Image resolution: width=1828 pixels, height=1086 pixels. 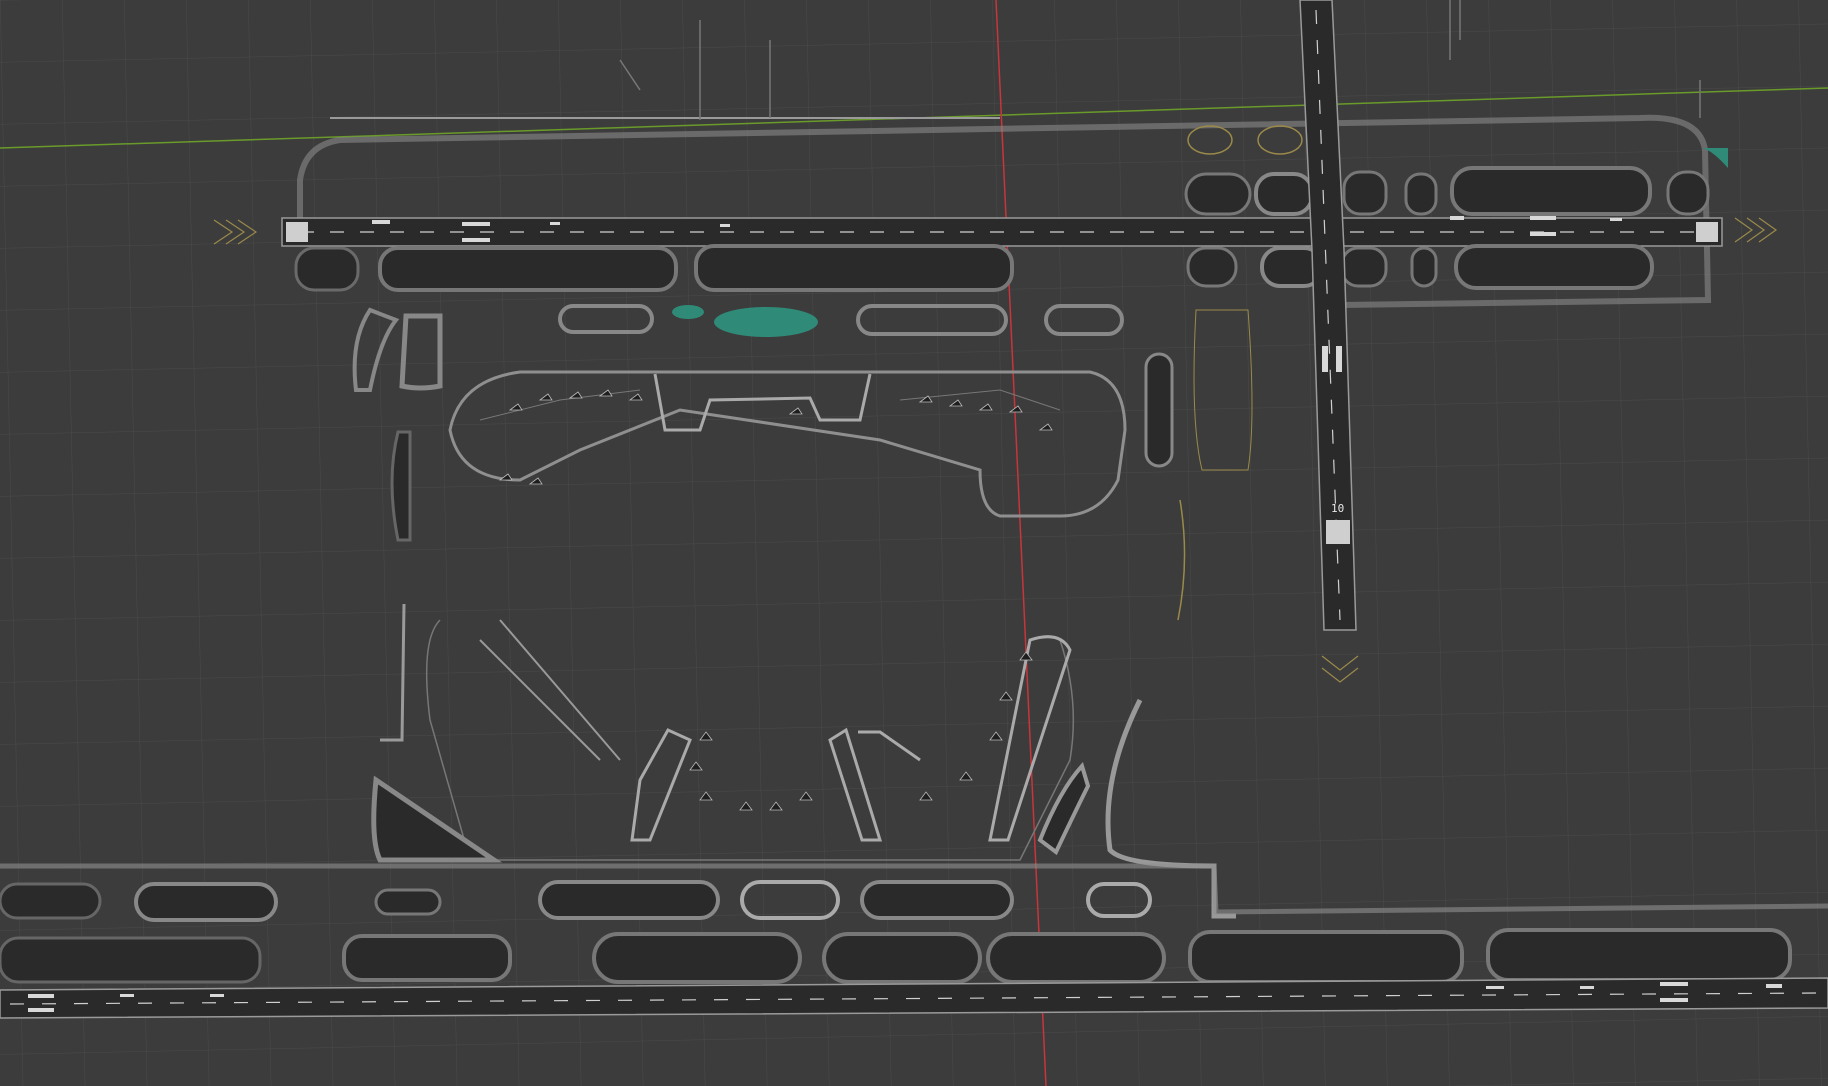 What do you see at coordinates (766, 322) in the screenshot?
I see `pond-large` at bounding box center [766, 322].